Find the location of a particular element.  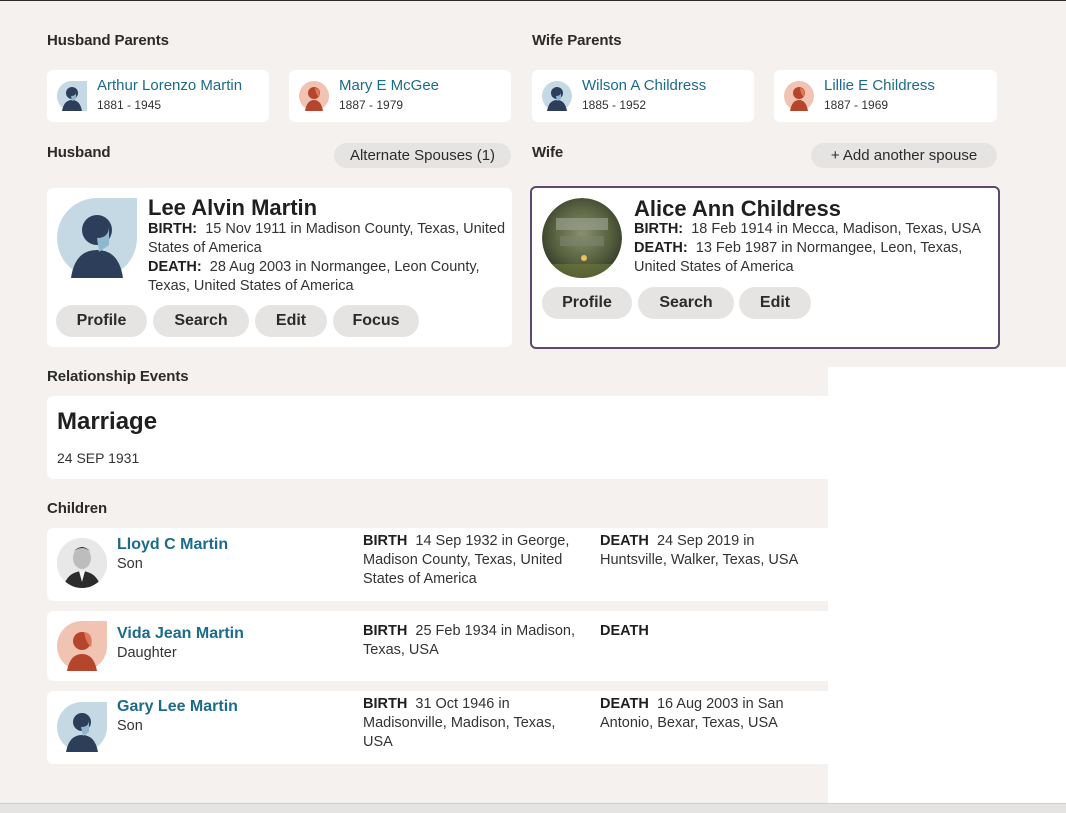

top-border is located at coordinates (533, 0).